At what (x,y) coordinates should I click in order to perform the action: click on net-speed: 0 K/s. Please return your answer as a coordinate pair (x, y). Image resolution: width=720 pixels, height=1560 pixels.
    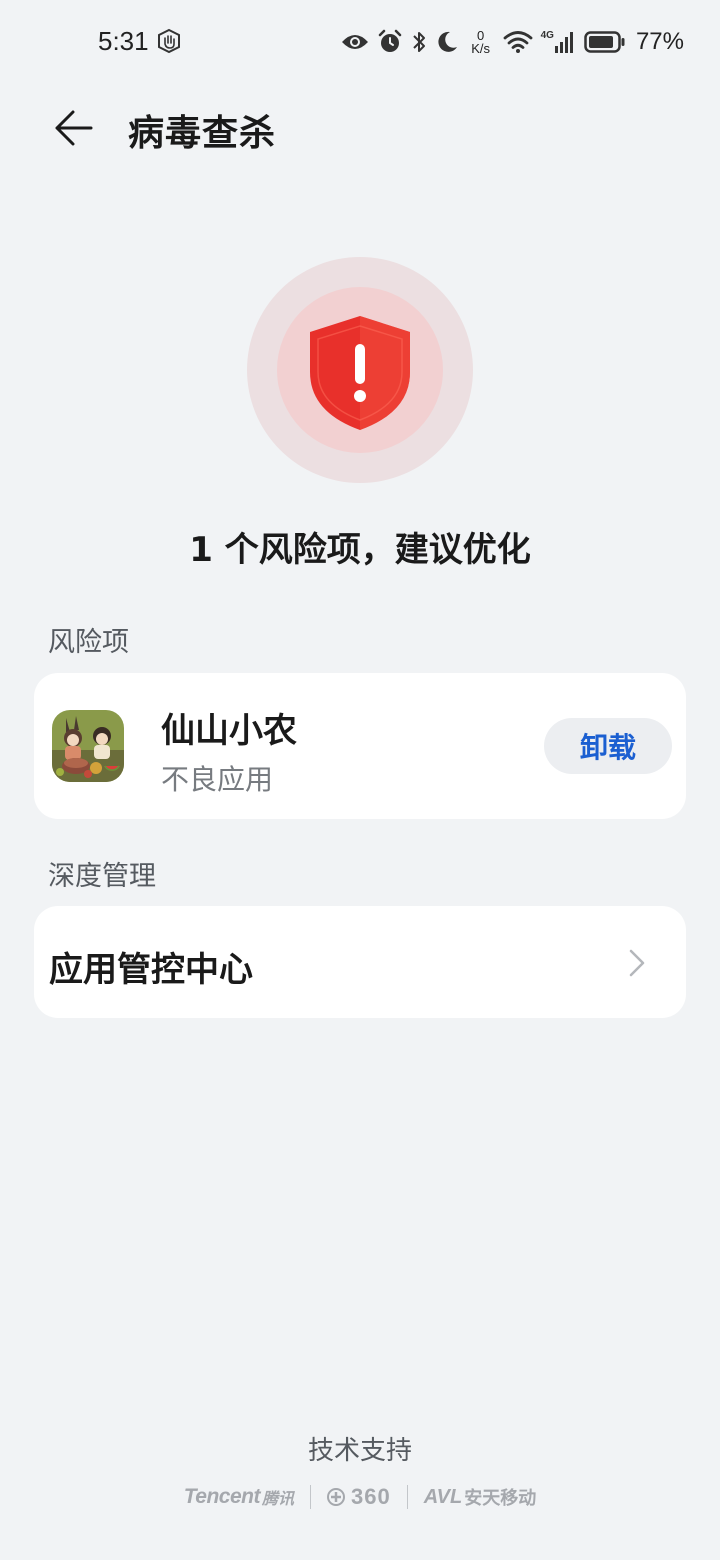
    Looking at the image, I should click on (481, 42).